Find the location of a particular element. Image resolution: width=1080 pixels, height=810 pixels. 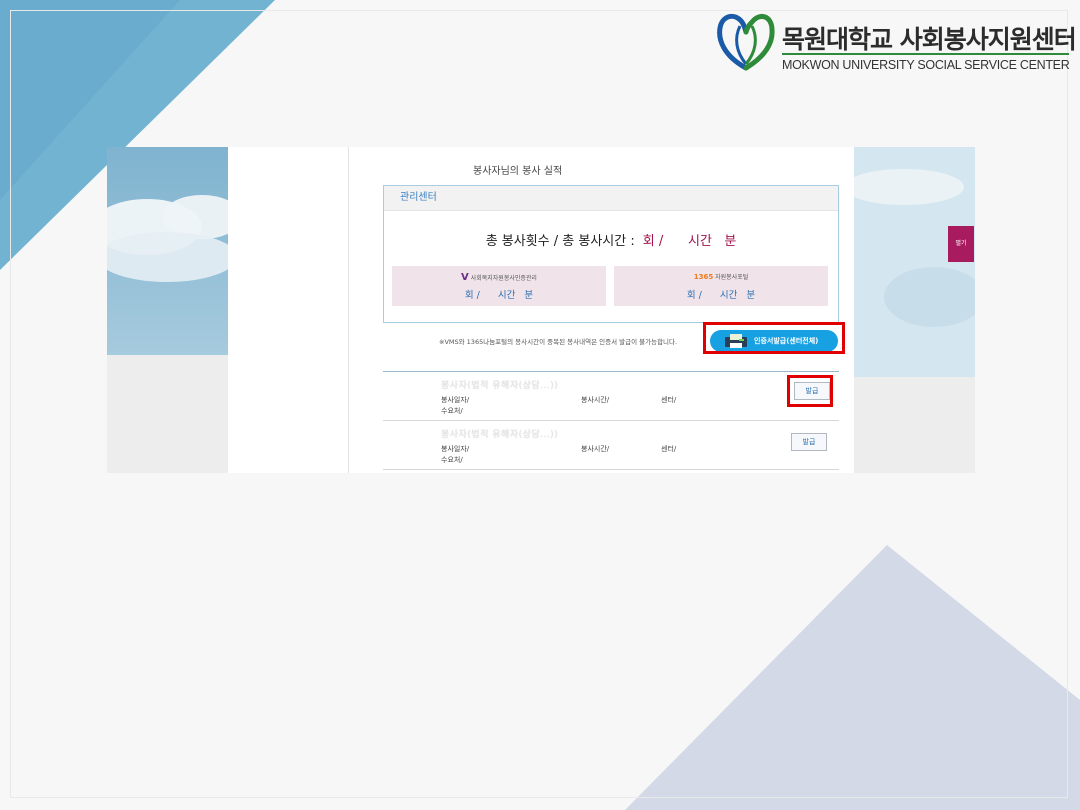

logo-divider is located at coordinates (925, 54).